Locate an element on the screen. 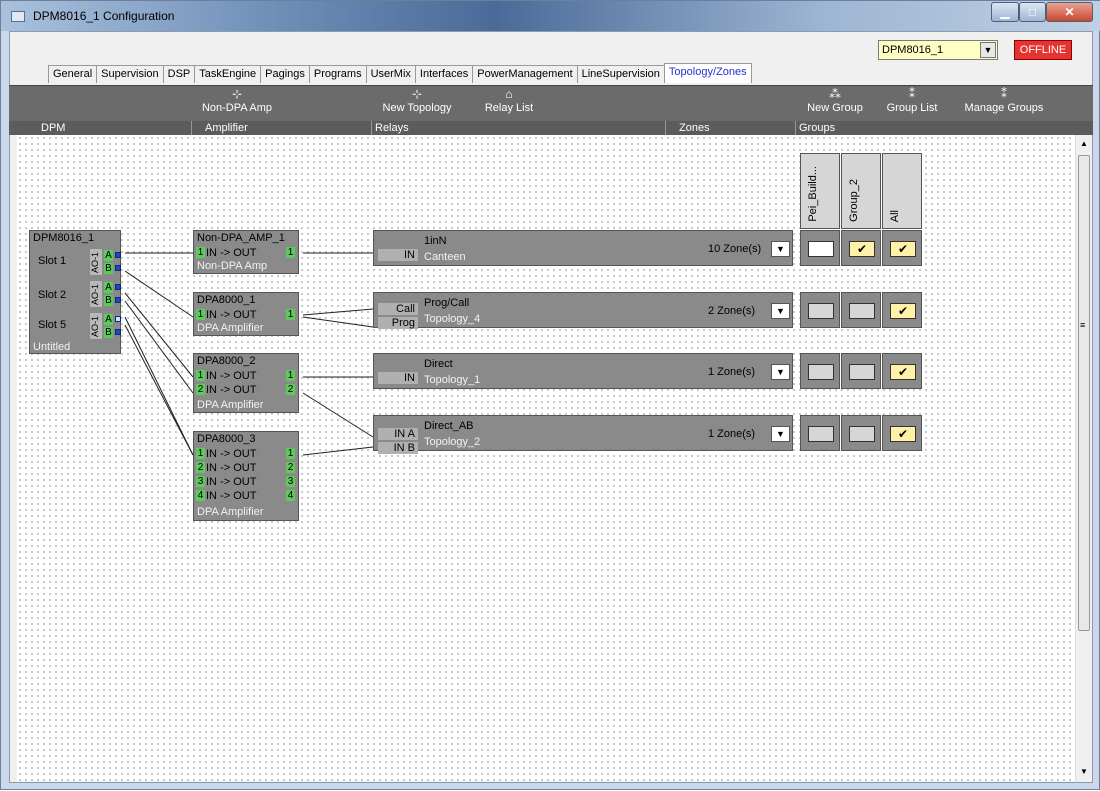 Image resolution: width=1100 pixels, height=791 pixels. relay-topology: Topology_1 is located at coordinates (452, 380).